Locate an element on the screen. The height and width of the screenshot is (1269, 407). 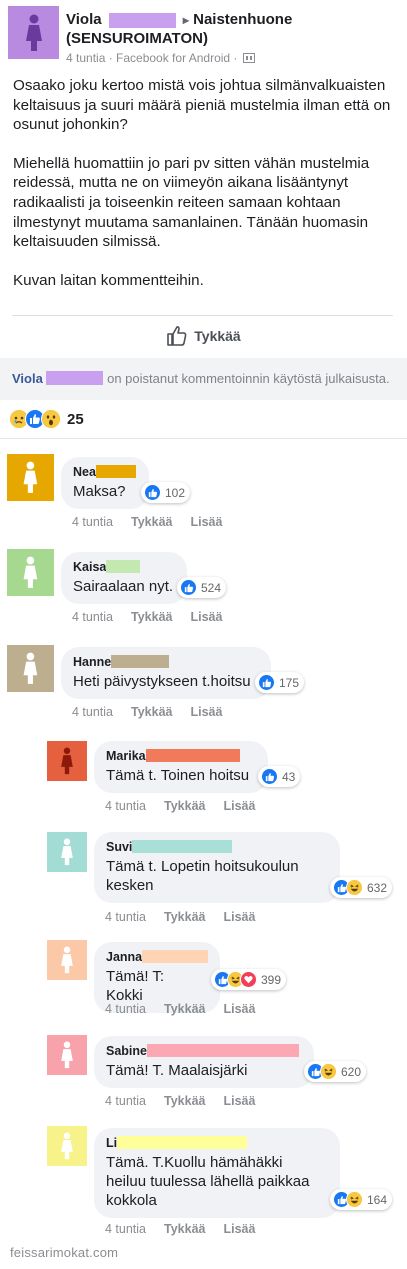
thumbs-up-icon is located at coordinates (177, 336).